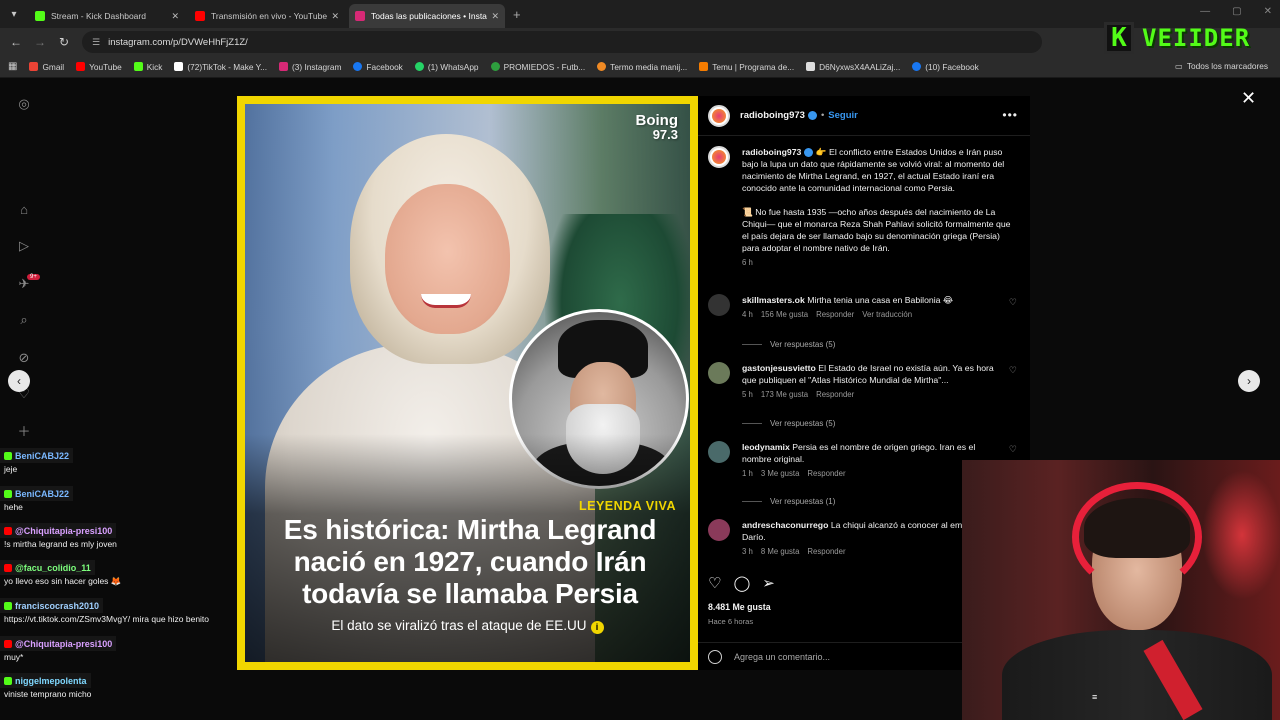  I want to click on chat-message: muy*, so click(14, 657).